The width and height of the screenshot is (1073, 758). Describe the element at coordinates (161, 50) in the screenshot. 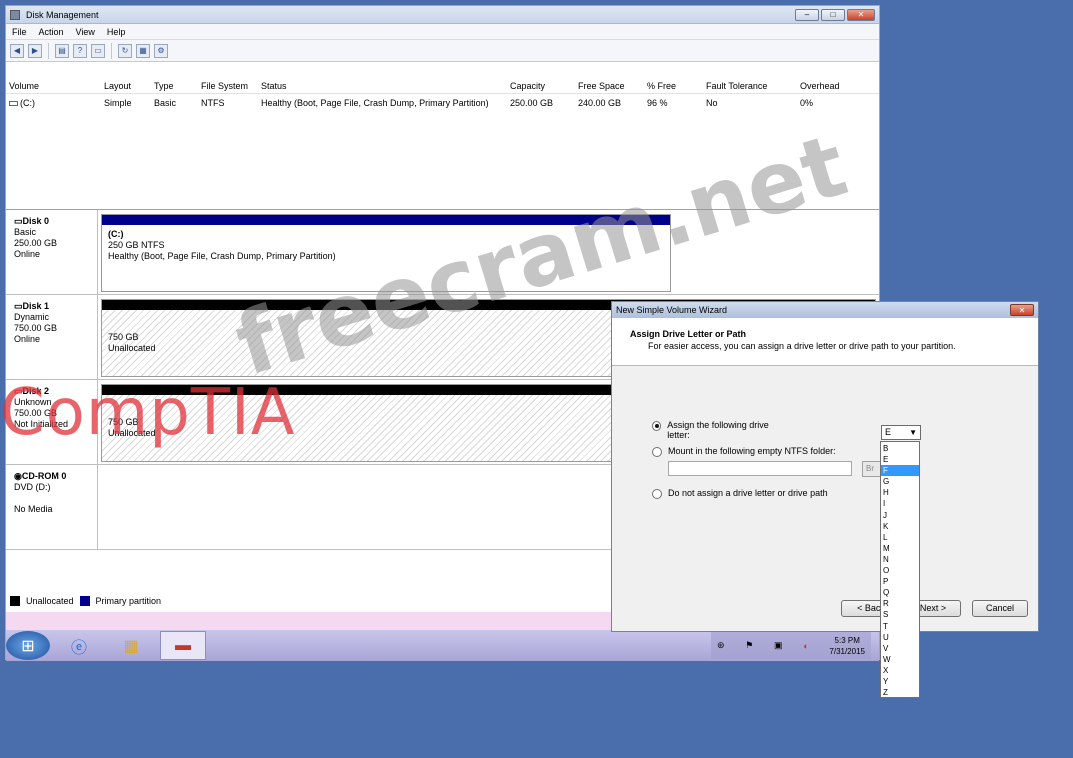

I see `settings-icon: ⚙` at that location.